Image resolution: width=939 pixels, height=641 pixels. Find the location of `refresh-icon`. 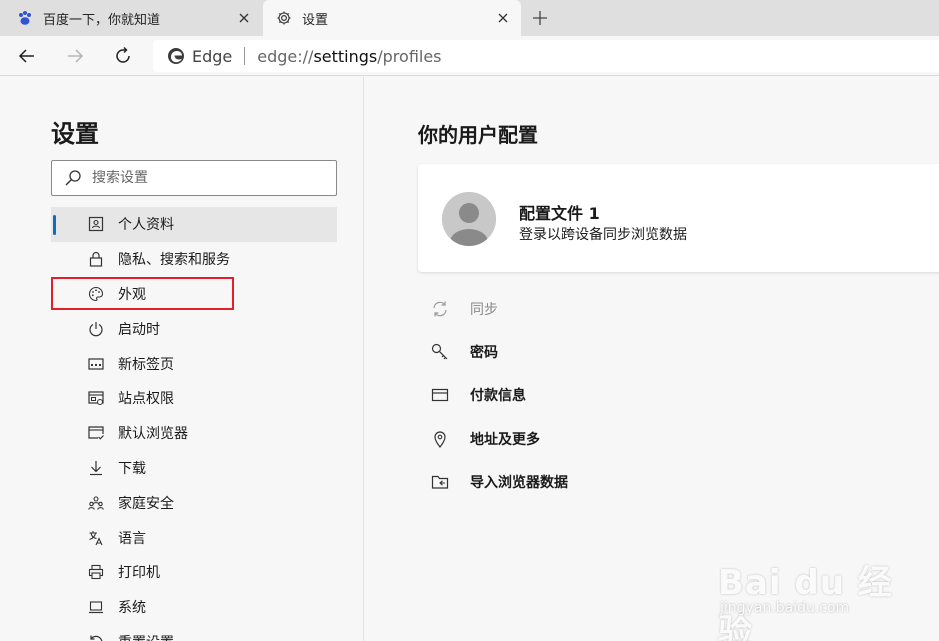

refresh-icon is located at coordinates (123, 54).